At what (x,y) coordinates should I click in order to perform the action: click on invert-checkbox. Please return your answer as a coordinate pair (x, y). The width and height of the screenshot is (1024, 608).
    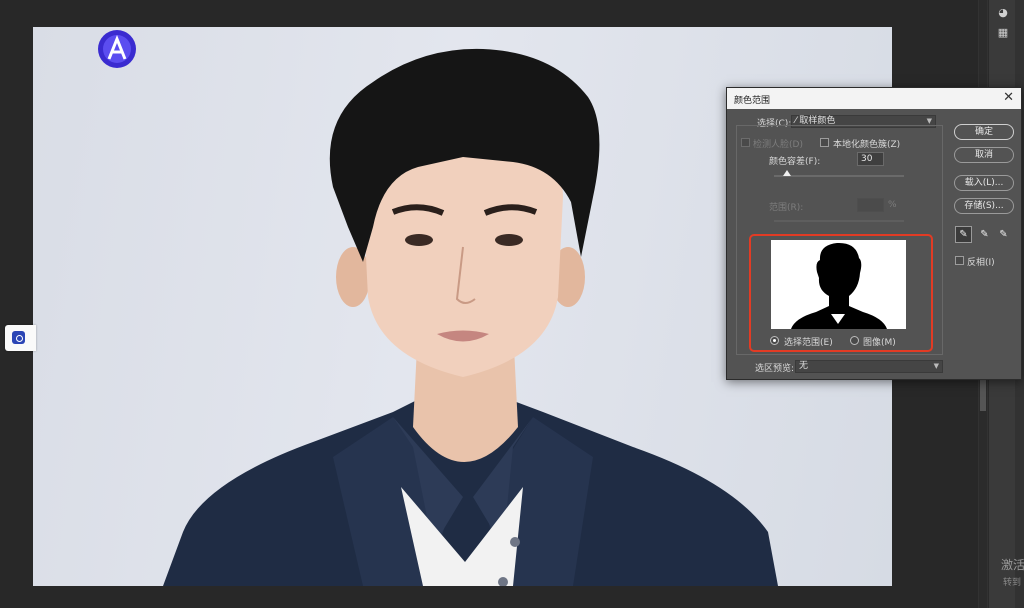
    Looking at the image, I should click on (959, 260).